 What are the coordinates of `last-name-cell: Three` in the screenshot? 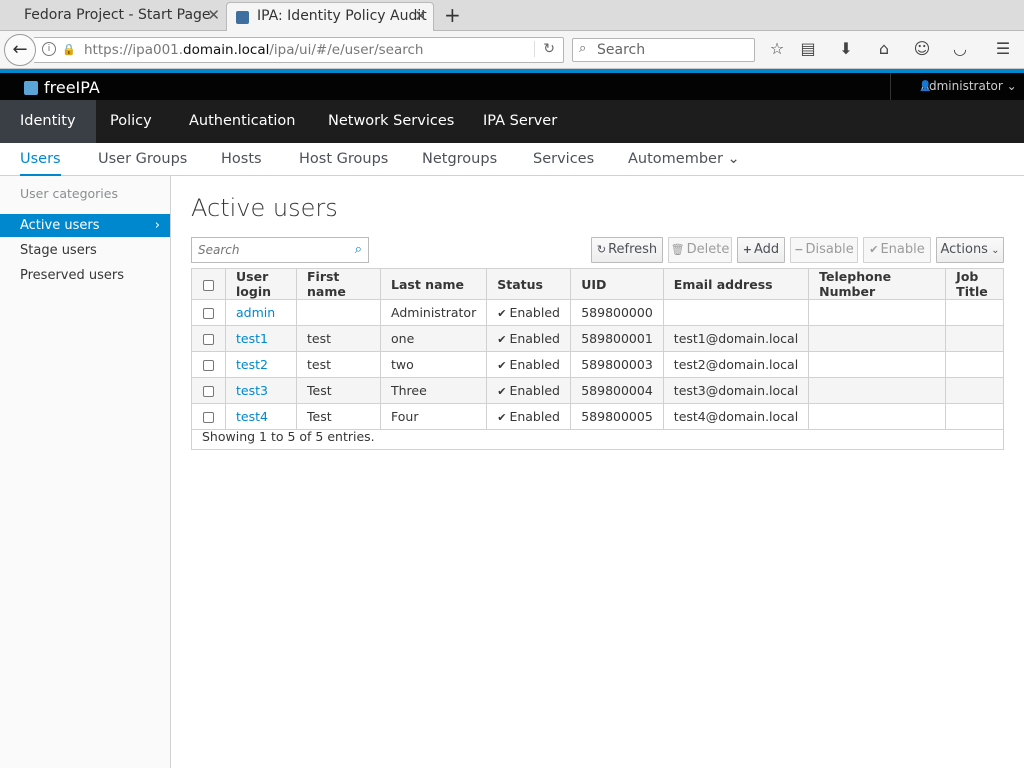 It's located at (433, 390).